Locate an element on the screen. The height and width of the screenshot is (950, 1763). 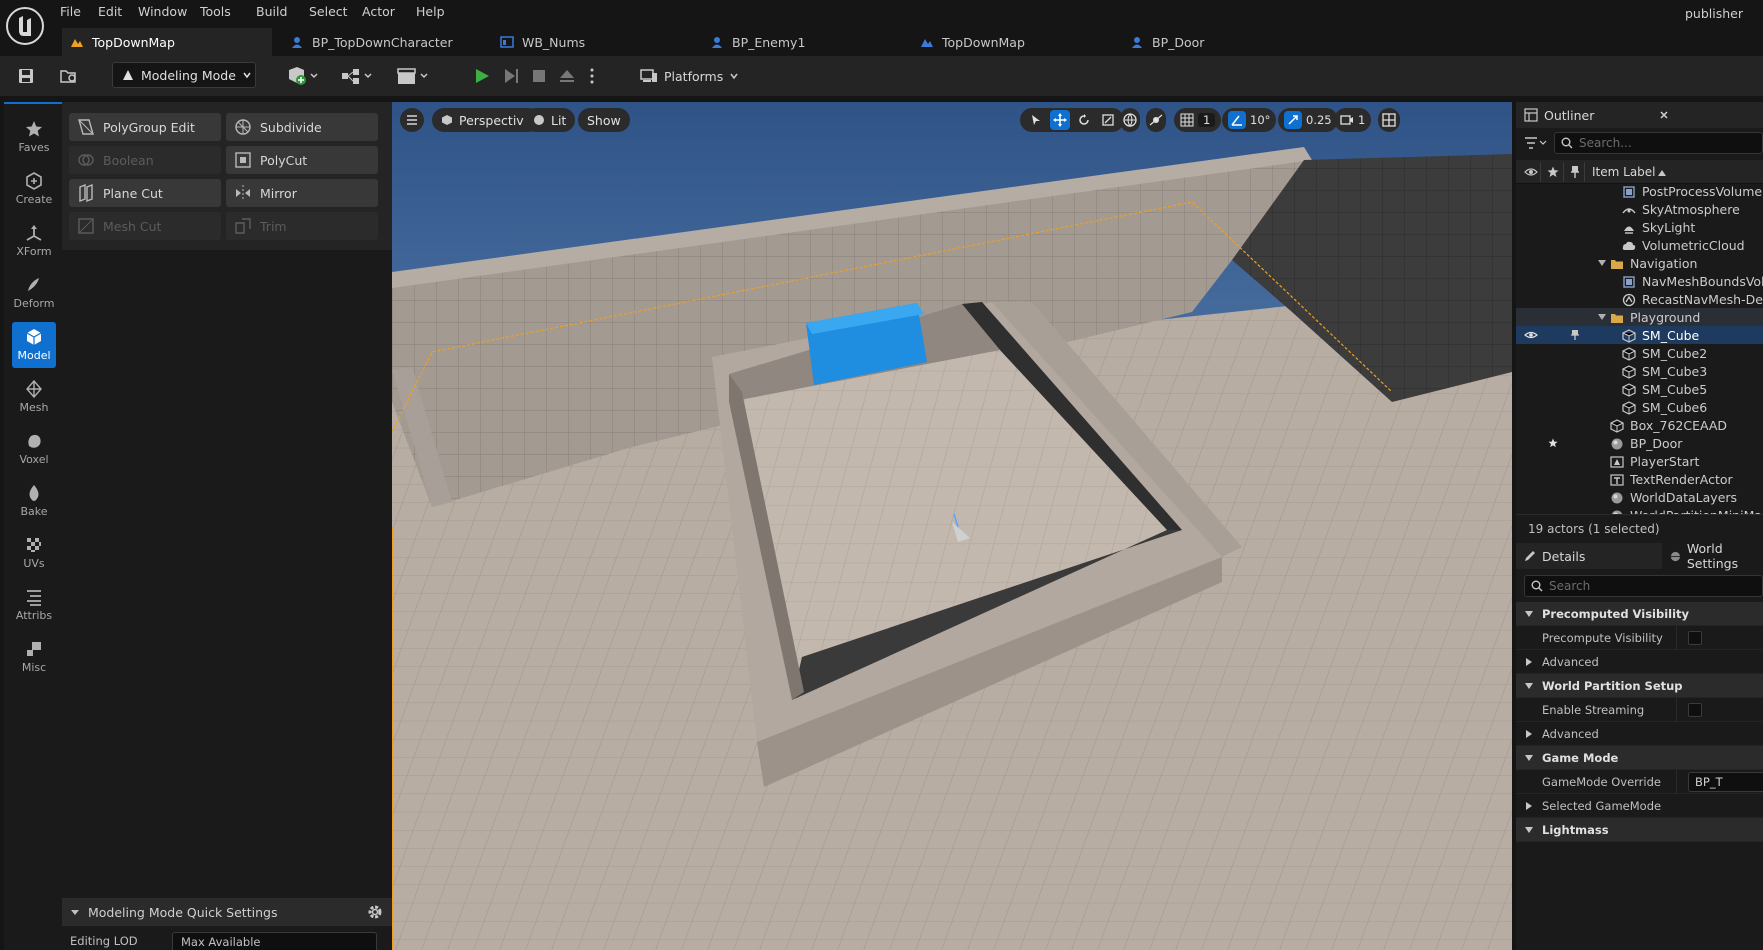
category-voxel: Voxel is located at coordinates (34, 449).